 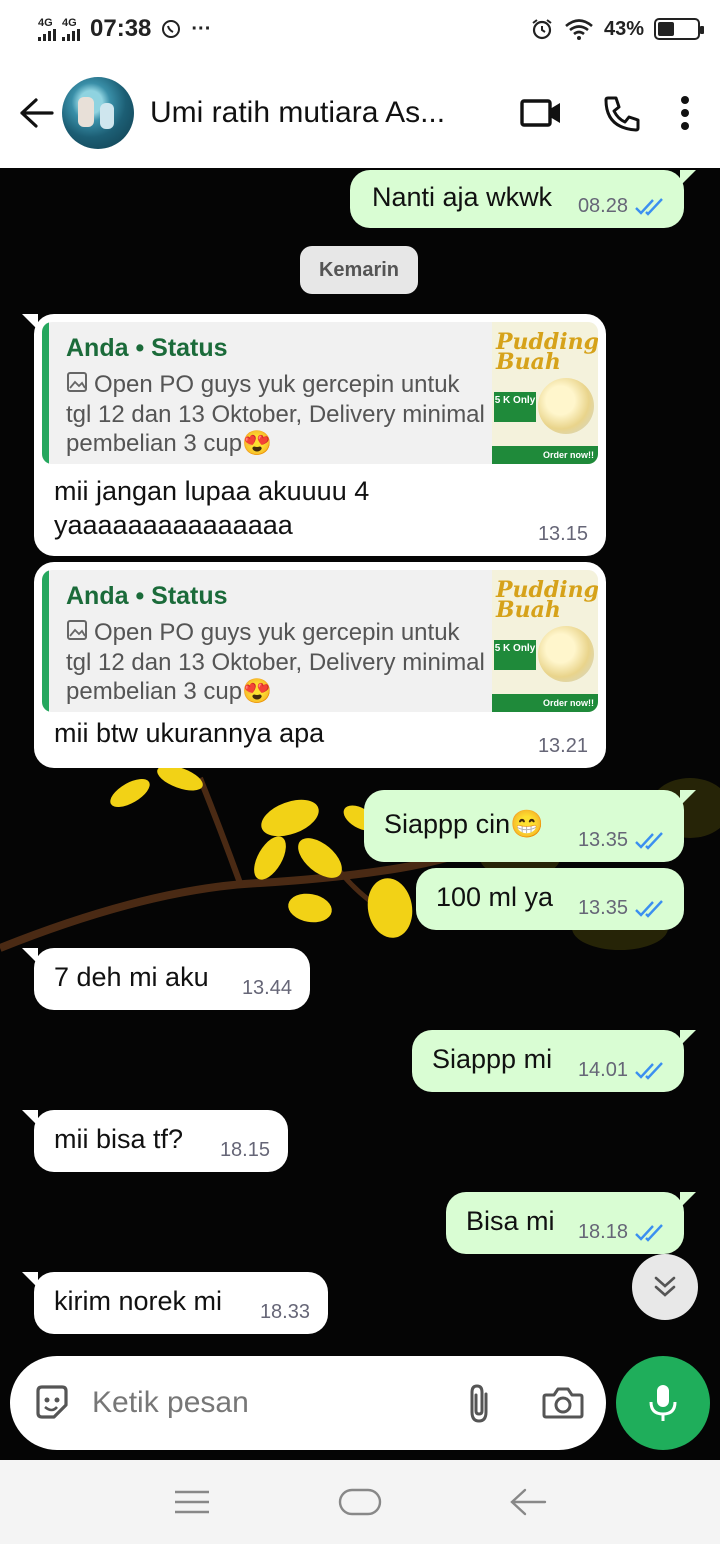 What do you see at coordinates (621, 113) in the screenshot?
I see `voice-call-icon` at bounding box center [621, 113].